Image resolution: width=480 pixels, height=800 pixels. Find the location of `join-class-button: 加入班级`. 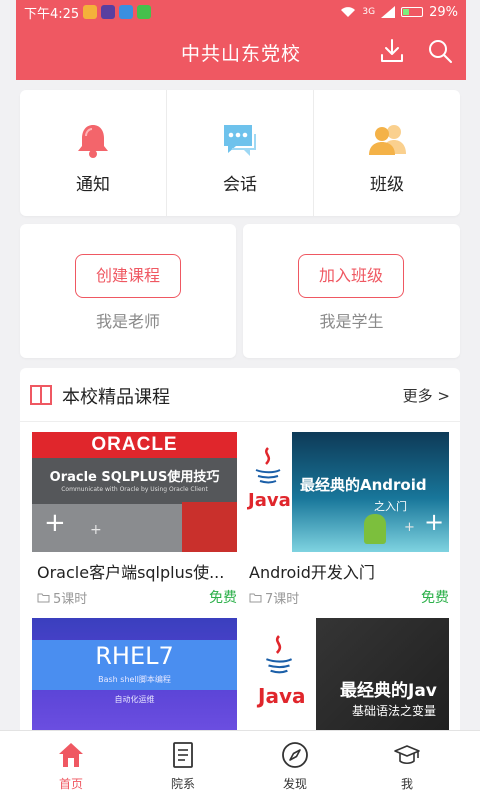

join-class-button: 加入班级 is located at coordinates (351, 276).